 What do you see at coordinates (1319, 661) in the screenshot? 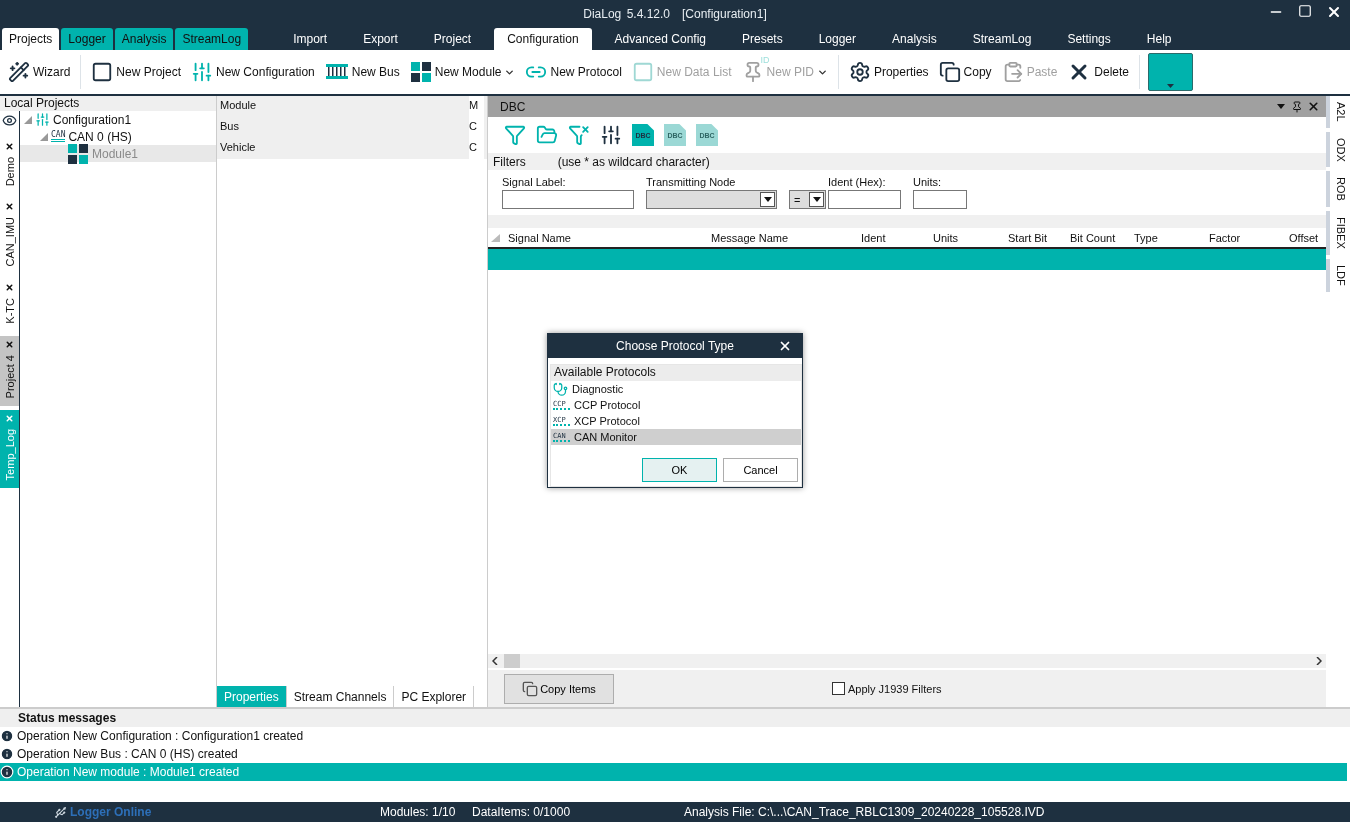
I see `scroll-right-icon` at bounding box center [1319, 661].